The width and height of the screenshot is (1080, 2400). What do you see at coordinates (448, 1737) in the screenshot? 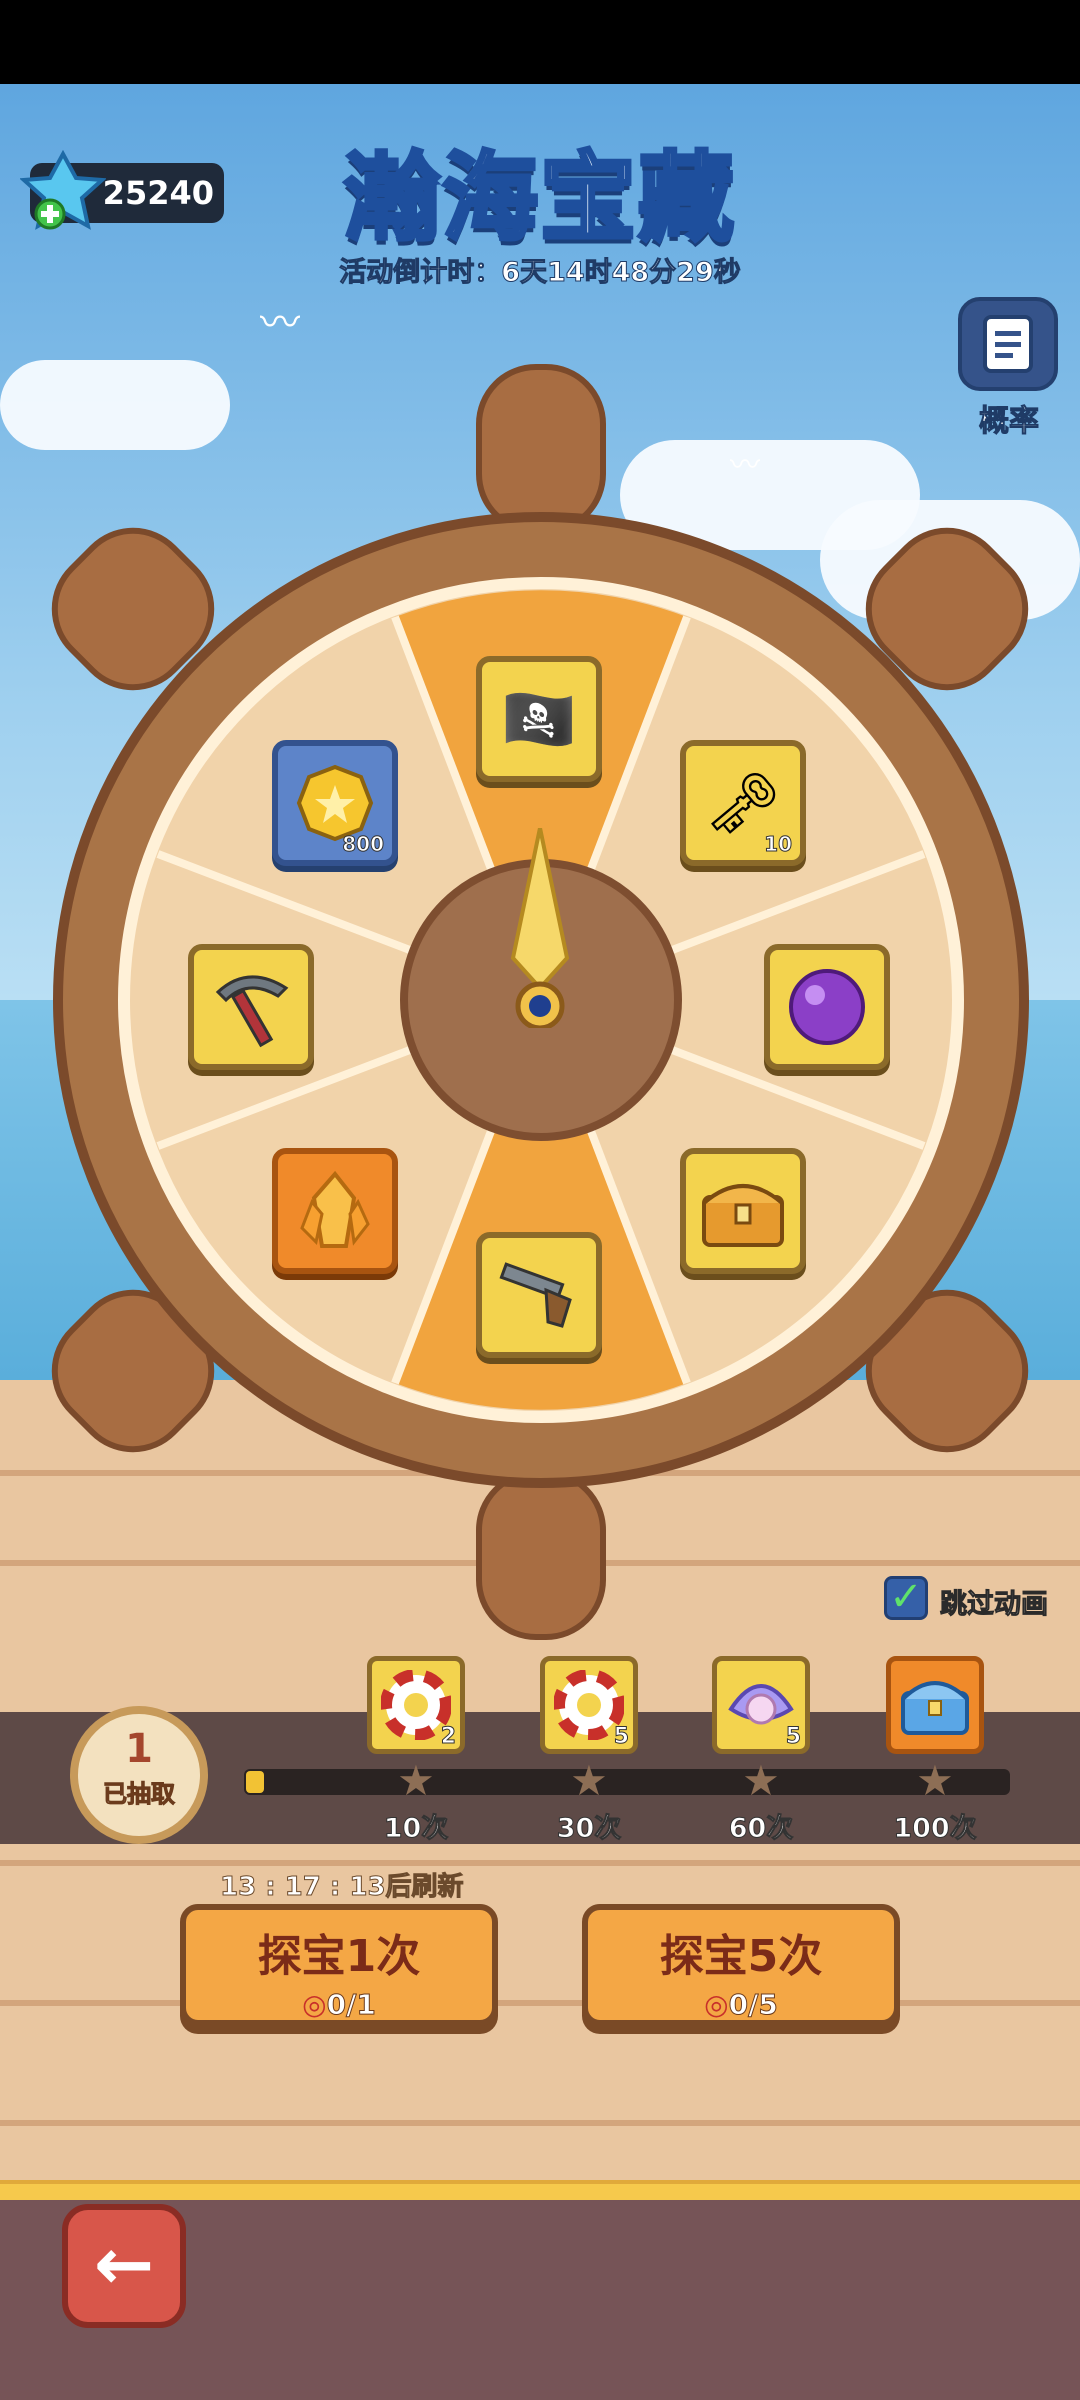
I see `reward-count: 2` at bounding box center [448, 1737].